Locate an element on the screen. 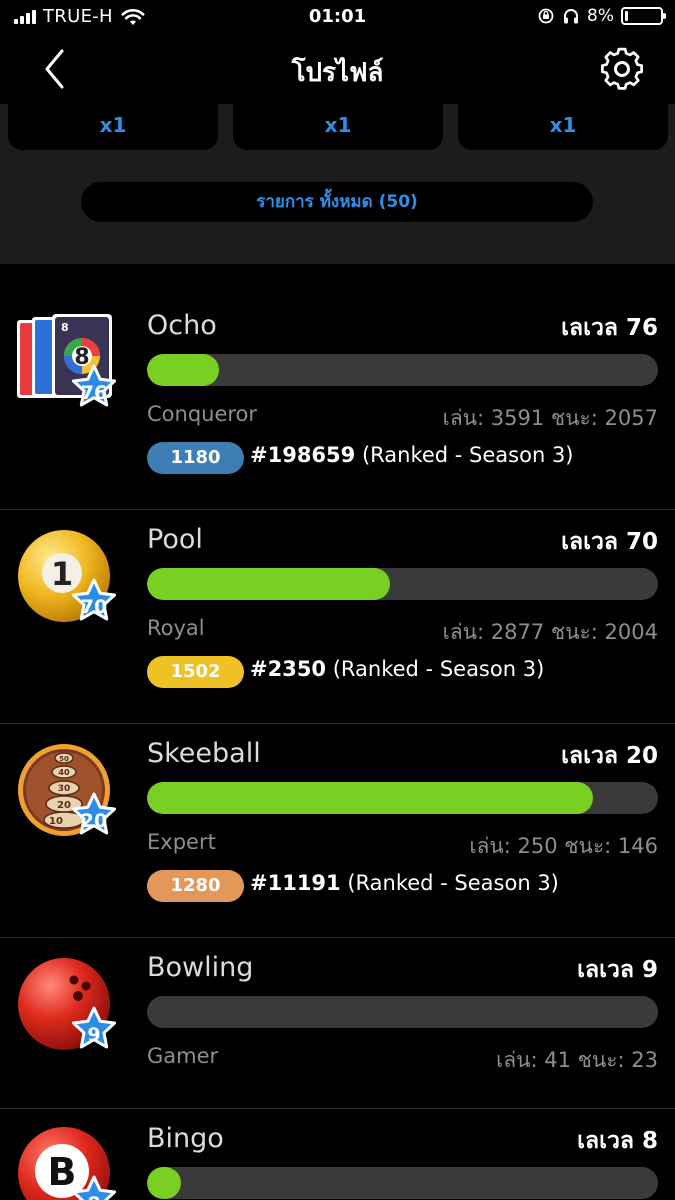 The image size is (675, 1200). svg-text: 1 is located at coordinates (62, 574).